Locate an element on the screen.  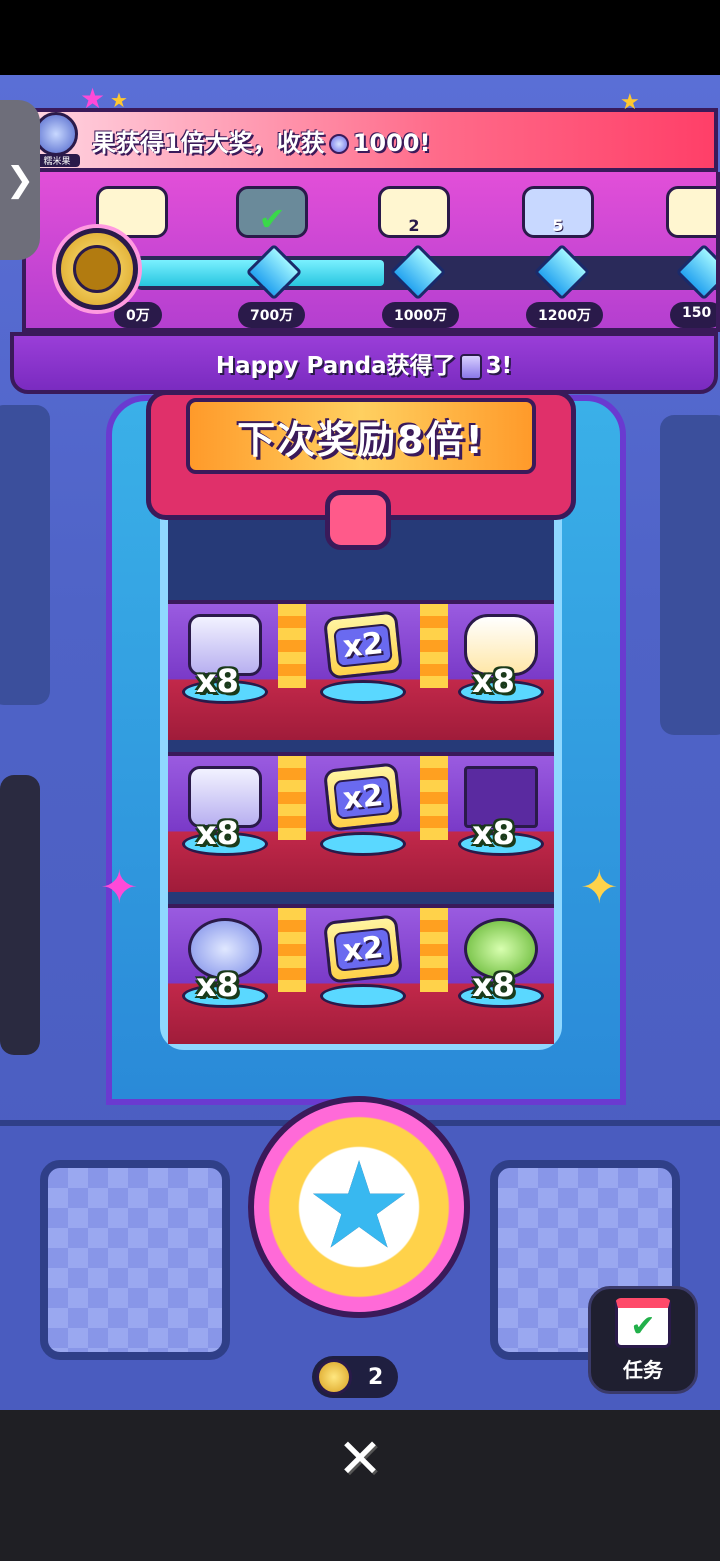
ticker-text-amount: 1000! is located at coordinates (391, 142).